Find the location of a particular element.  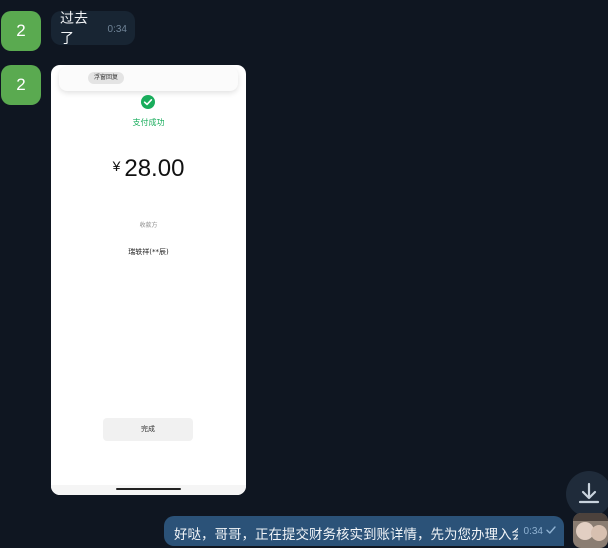

home-indicator is located at coordinates (148, 489).